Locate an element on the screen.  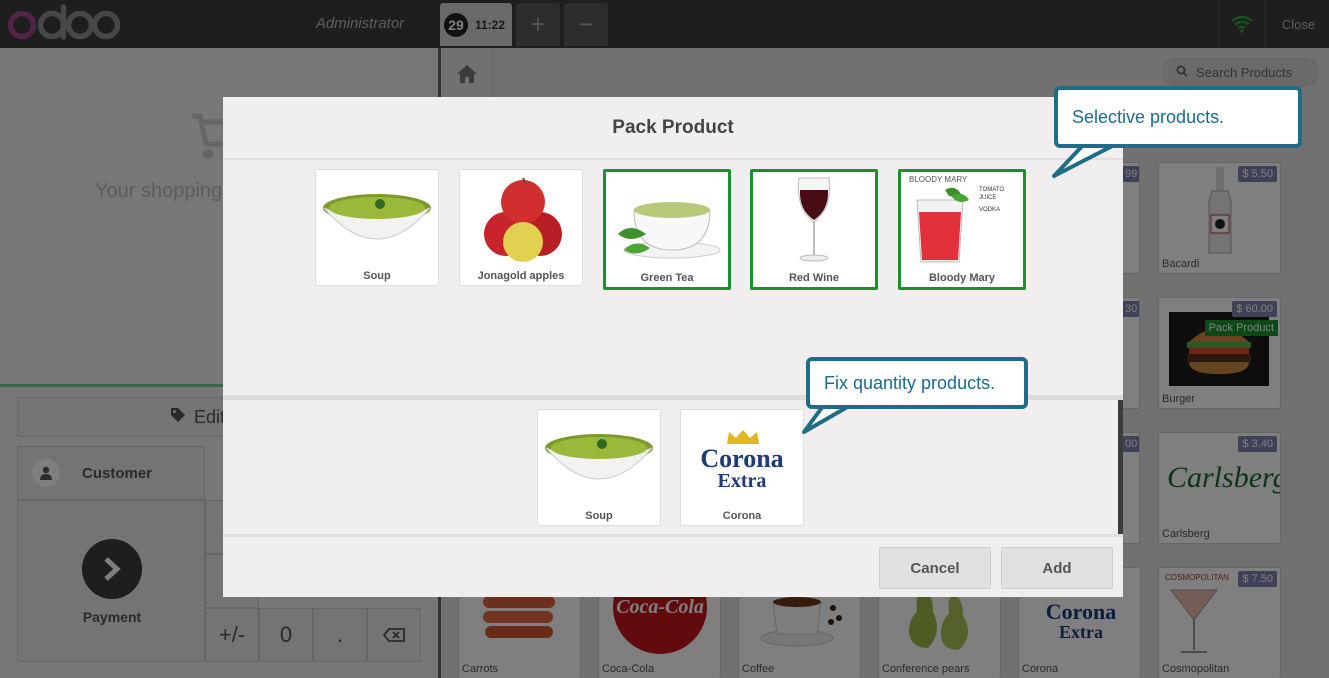
fixed-product-card: Soup is located at coordinates (599, 467).